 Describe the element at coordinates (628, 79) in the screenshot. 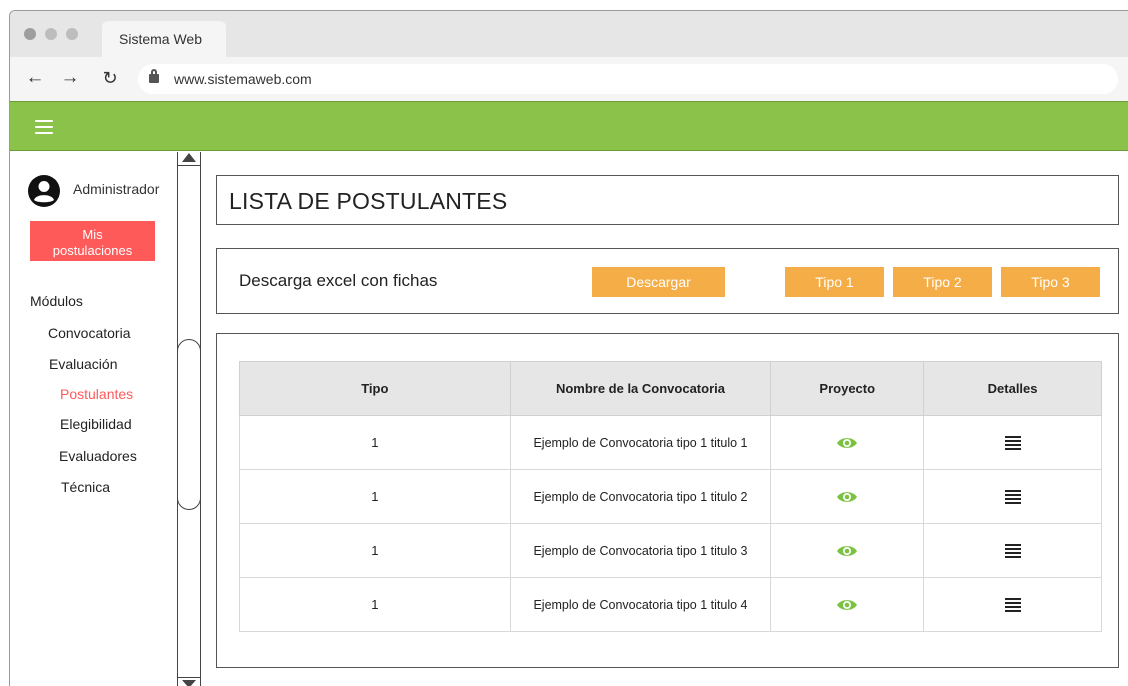

I see `url-field: www.sistemaweb.com` at that location.